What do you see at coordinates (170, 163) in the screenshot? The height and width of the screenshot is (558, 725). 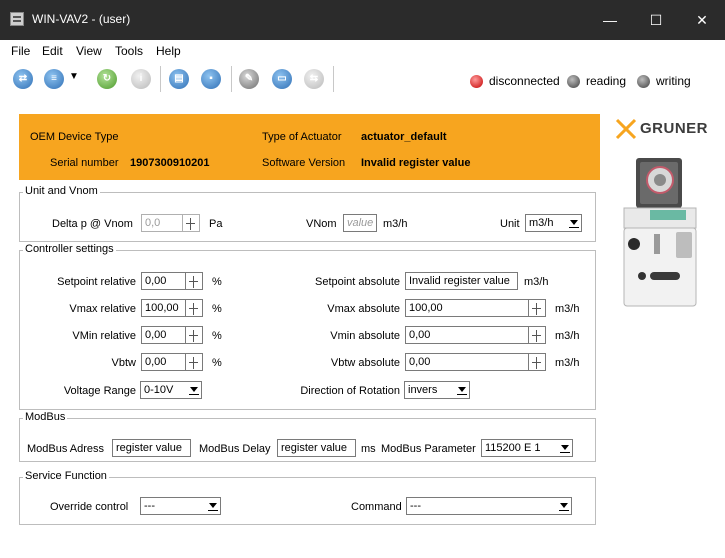 I see `serial-number-value: 1907300910201` at bounding box center [170, 163].